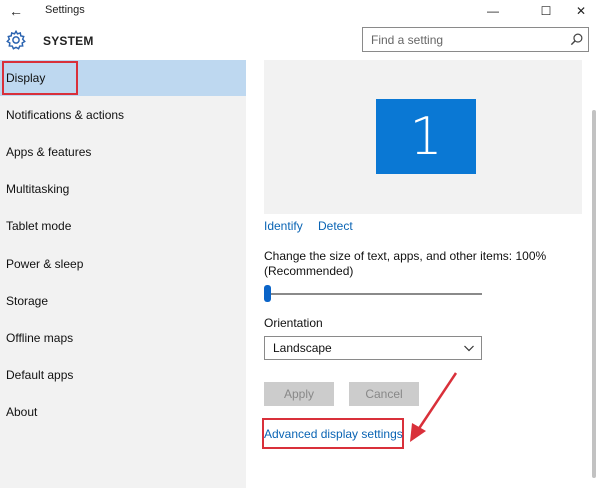 The width and height of the screenshot is (600, 488). What do you see at coordinates (68, 41) in the screenshot?
I see `page-title: SYSTEM` at bounding box center [68, 41].